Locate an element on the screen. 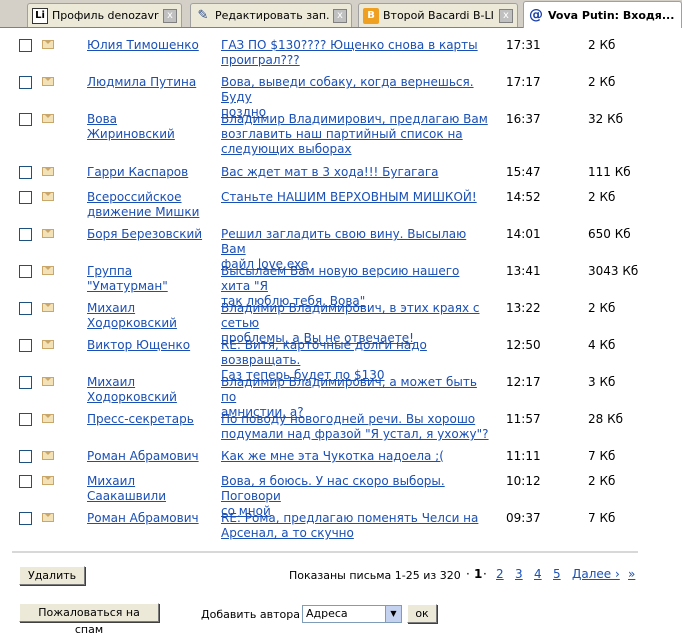 This screenshot has height=638, width=682. message-sender-link: Группа "Уматурман" is located at coordinates (147, 279).